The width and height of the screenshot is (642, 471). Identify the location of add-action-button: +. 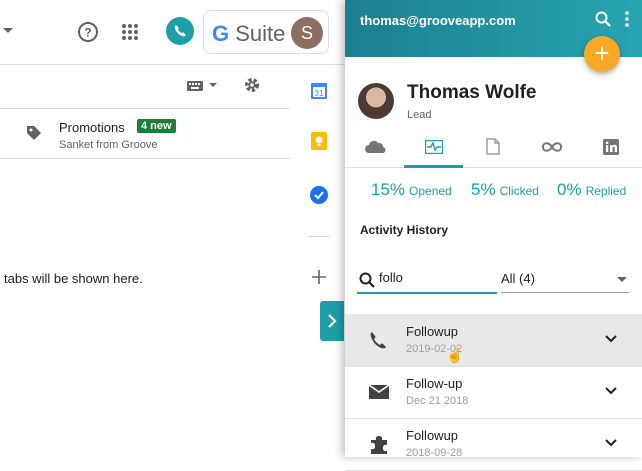
(602, 54).